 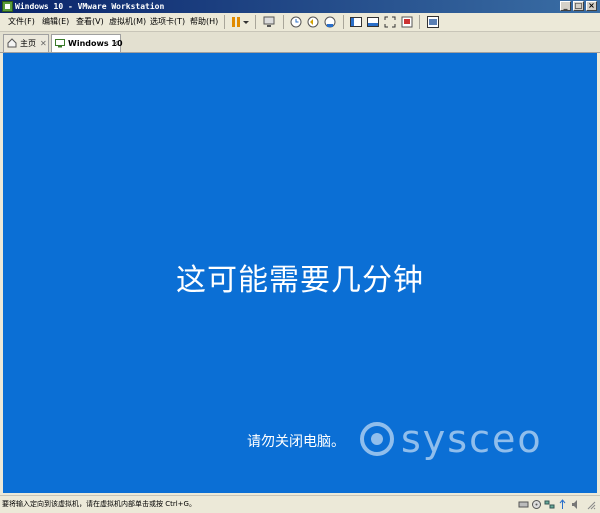 I want to click on menu-view: 查看(V), so click(x=90, y=22).